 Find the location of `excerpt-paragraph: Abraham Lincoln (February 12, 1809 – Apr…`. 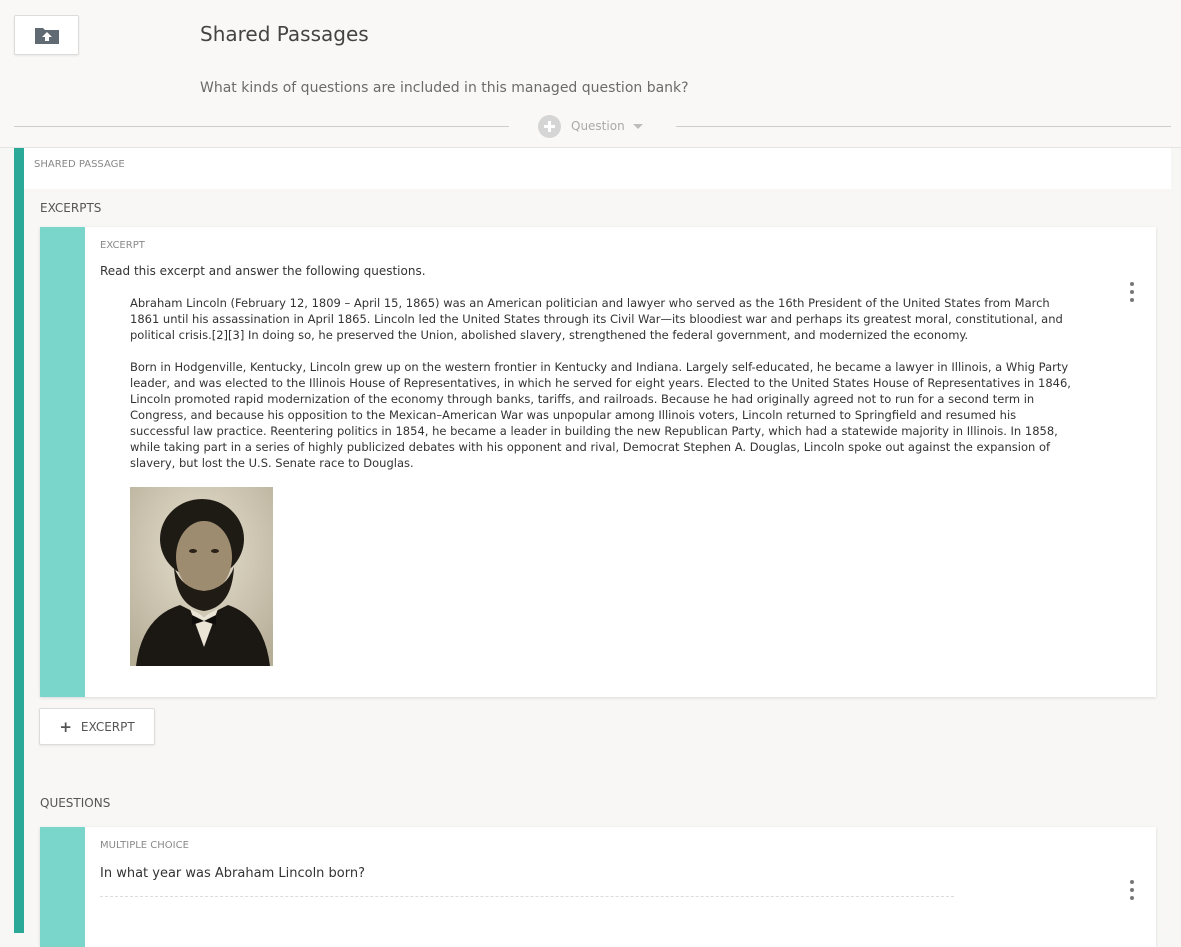

excerpt-paragraph: Abraham Lincoln (February 12, 1809 – Apr… is located at coordinates (596, 319).